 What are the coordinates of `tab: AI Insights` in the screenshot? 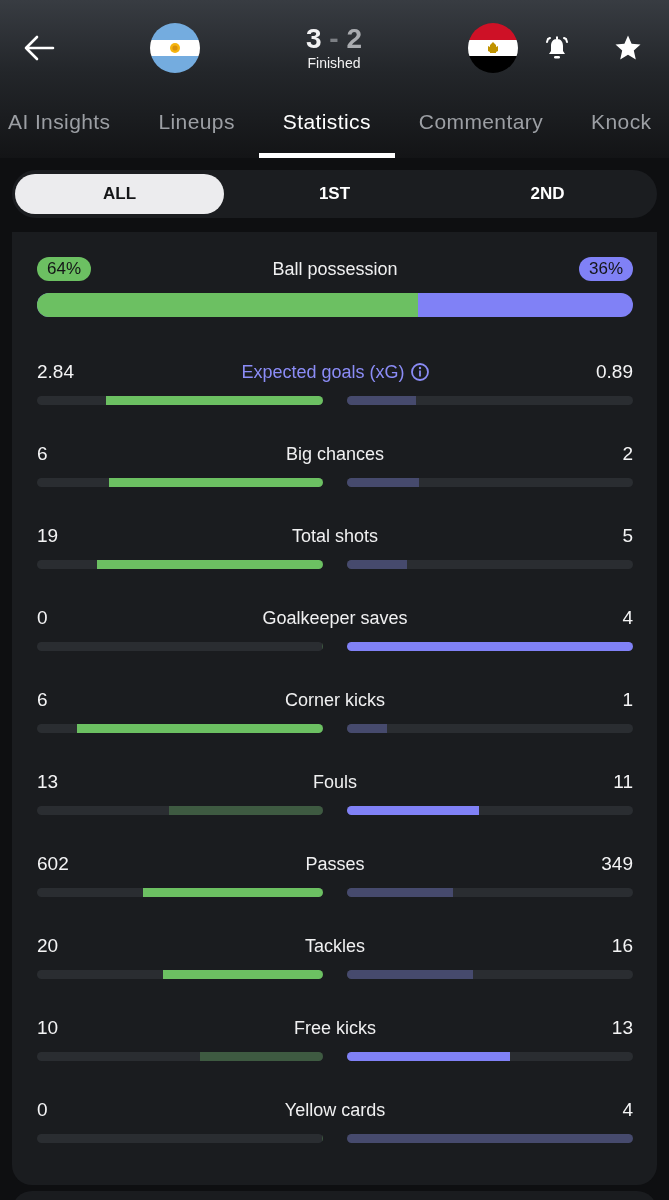 It's located at (67, 128).